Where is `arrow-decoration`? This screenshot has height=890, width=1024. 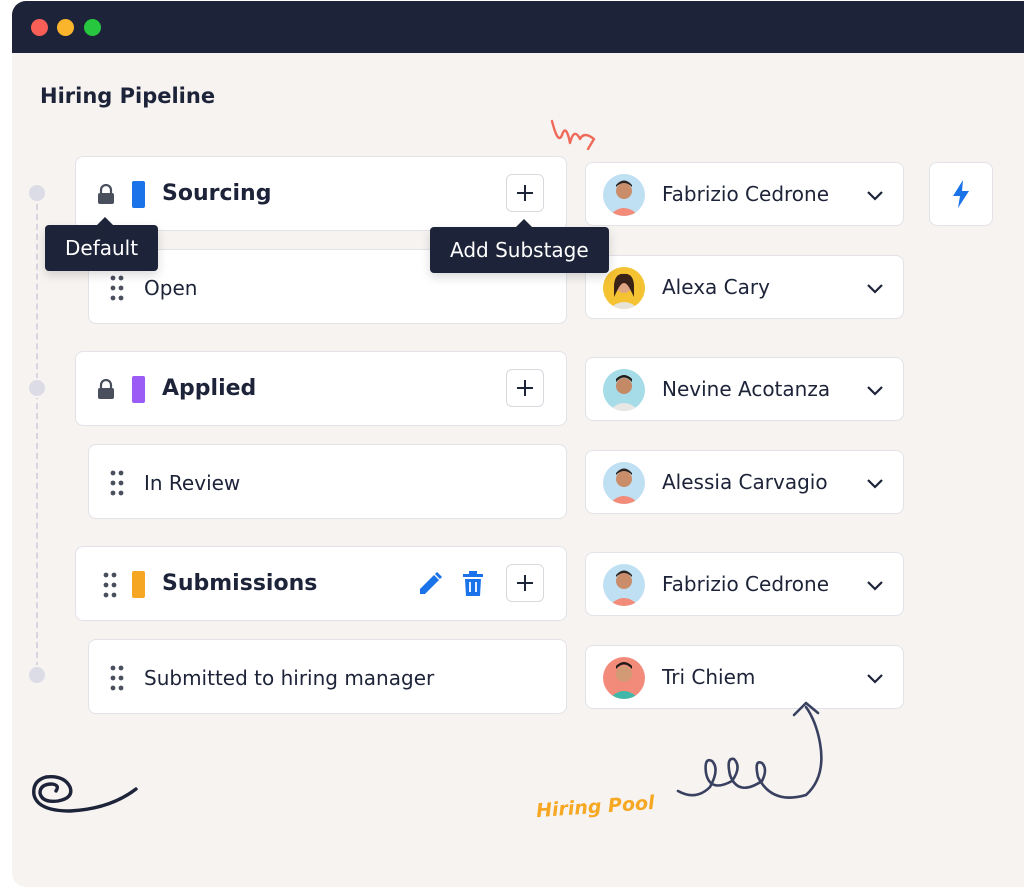 arrow-decoration is located at coordinates (749, 750).